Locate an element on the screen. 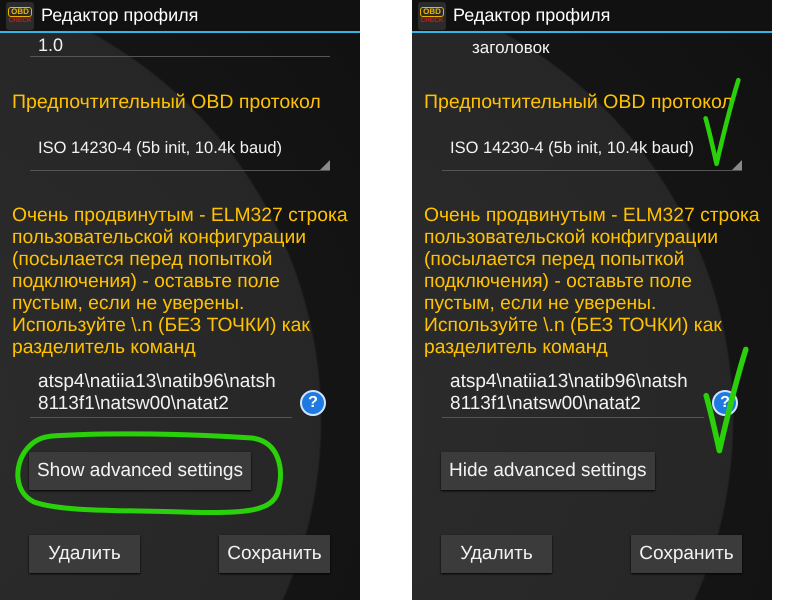 This screenshot has width=800, height=600. protocol-label: Предпочтительный OBD протокол is located at coordinates (166, 102).